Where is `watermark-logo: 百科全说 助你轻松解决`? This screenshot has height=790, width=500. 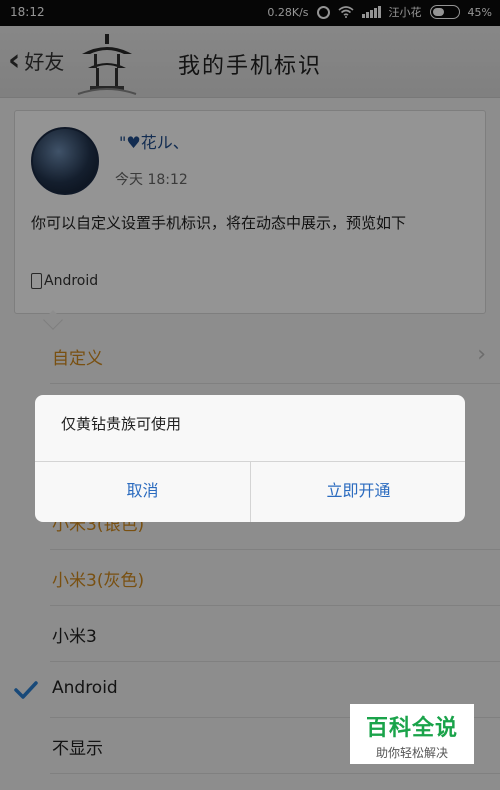 watermark-logo: 百科全说 助你轻松解决 is located at coordinates (412, 734).